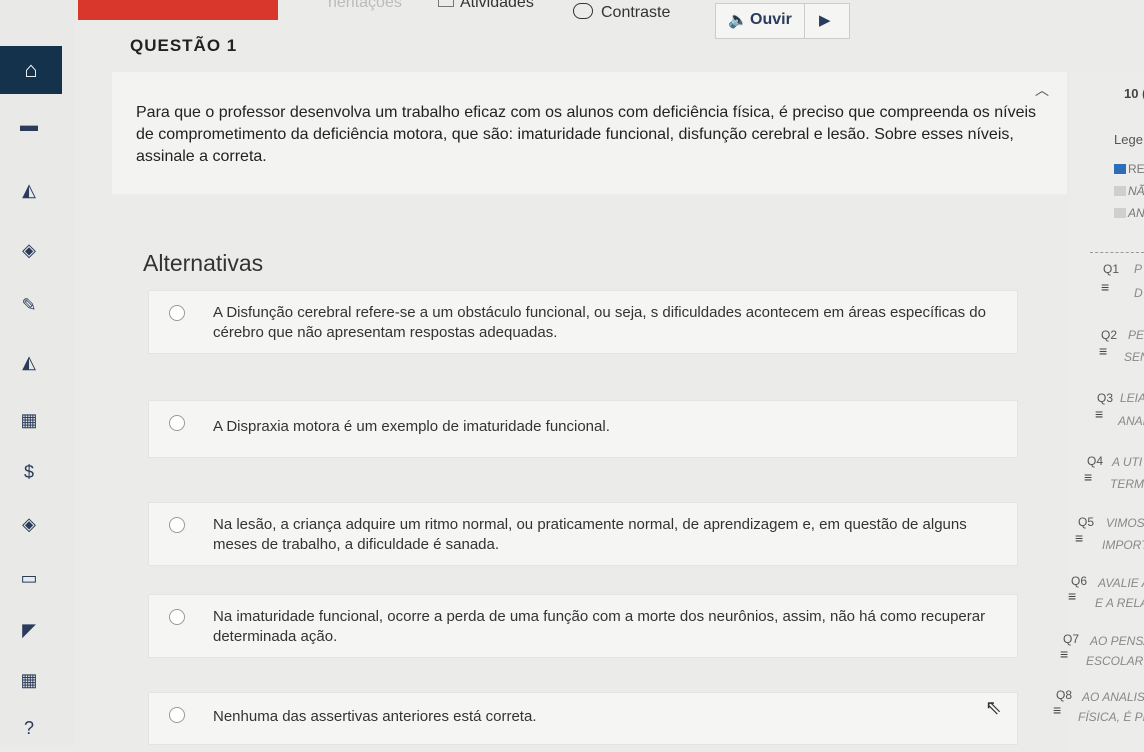 Image resolution: width=1144 pixels, height=752 pixels. What do you see at coordinates (1136, 335) in the screenshot?
I see `question-preview: PE` at bounding box center [1136, 335].